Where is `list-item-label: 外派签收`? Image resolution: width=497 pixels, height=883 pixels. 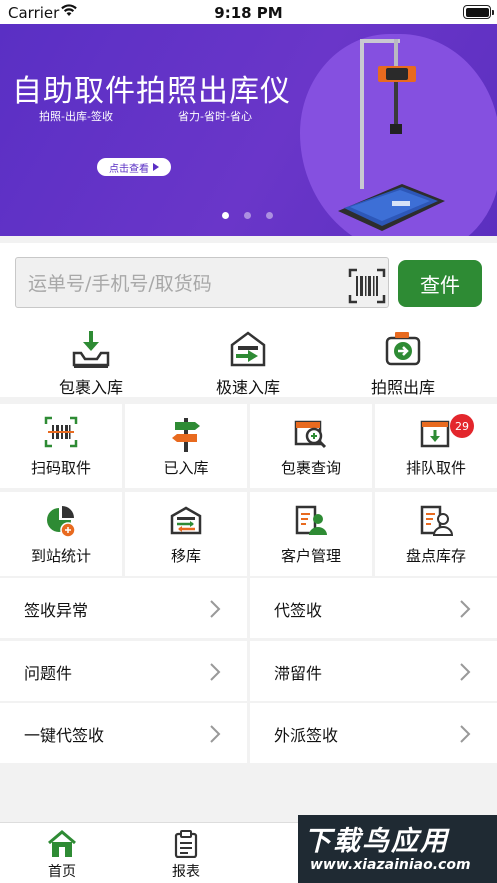 list-item-label: 外派签收 is located at coordinates (306, 735).